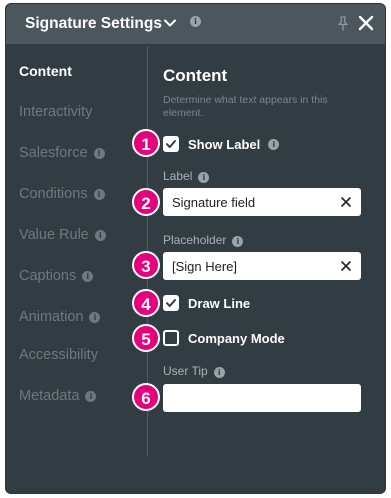  What do you see at coordinates (45, 71) in the screenshot?
I see `sidebar-item-content: Content` at bounding box center [45, 71].